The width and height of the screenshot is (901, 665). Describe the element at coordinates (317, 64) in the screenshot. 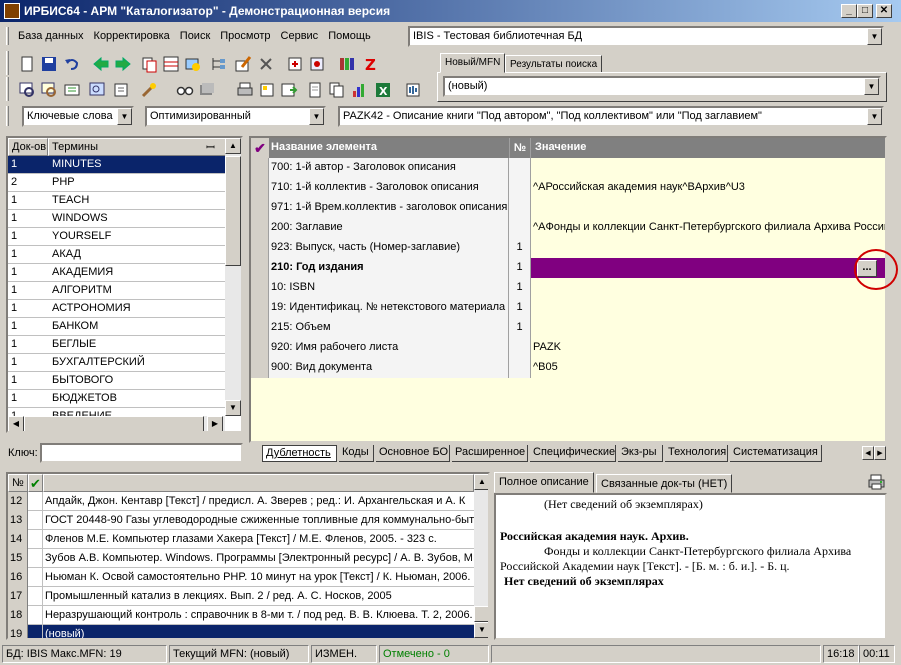

I see `export-icon` at that location.